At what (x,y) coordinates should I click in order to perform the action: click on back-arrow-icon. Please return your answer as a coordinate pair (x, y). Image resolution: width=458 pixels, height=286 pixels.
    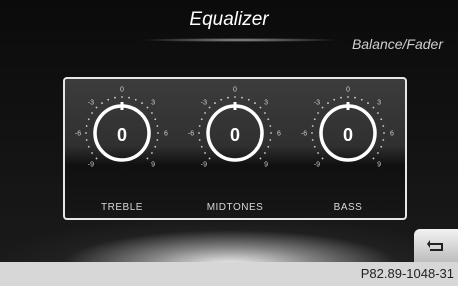
    Looking at the image, I should click on (435, 245).